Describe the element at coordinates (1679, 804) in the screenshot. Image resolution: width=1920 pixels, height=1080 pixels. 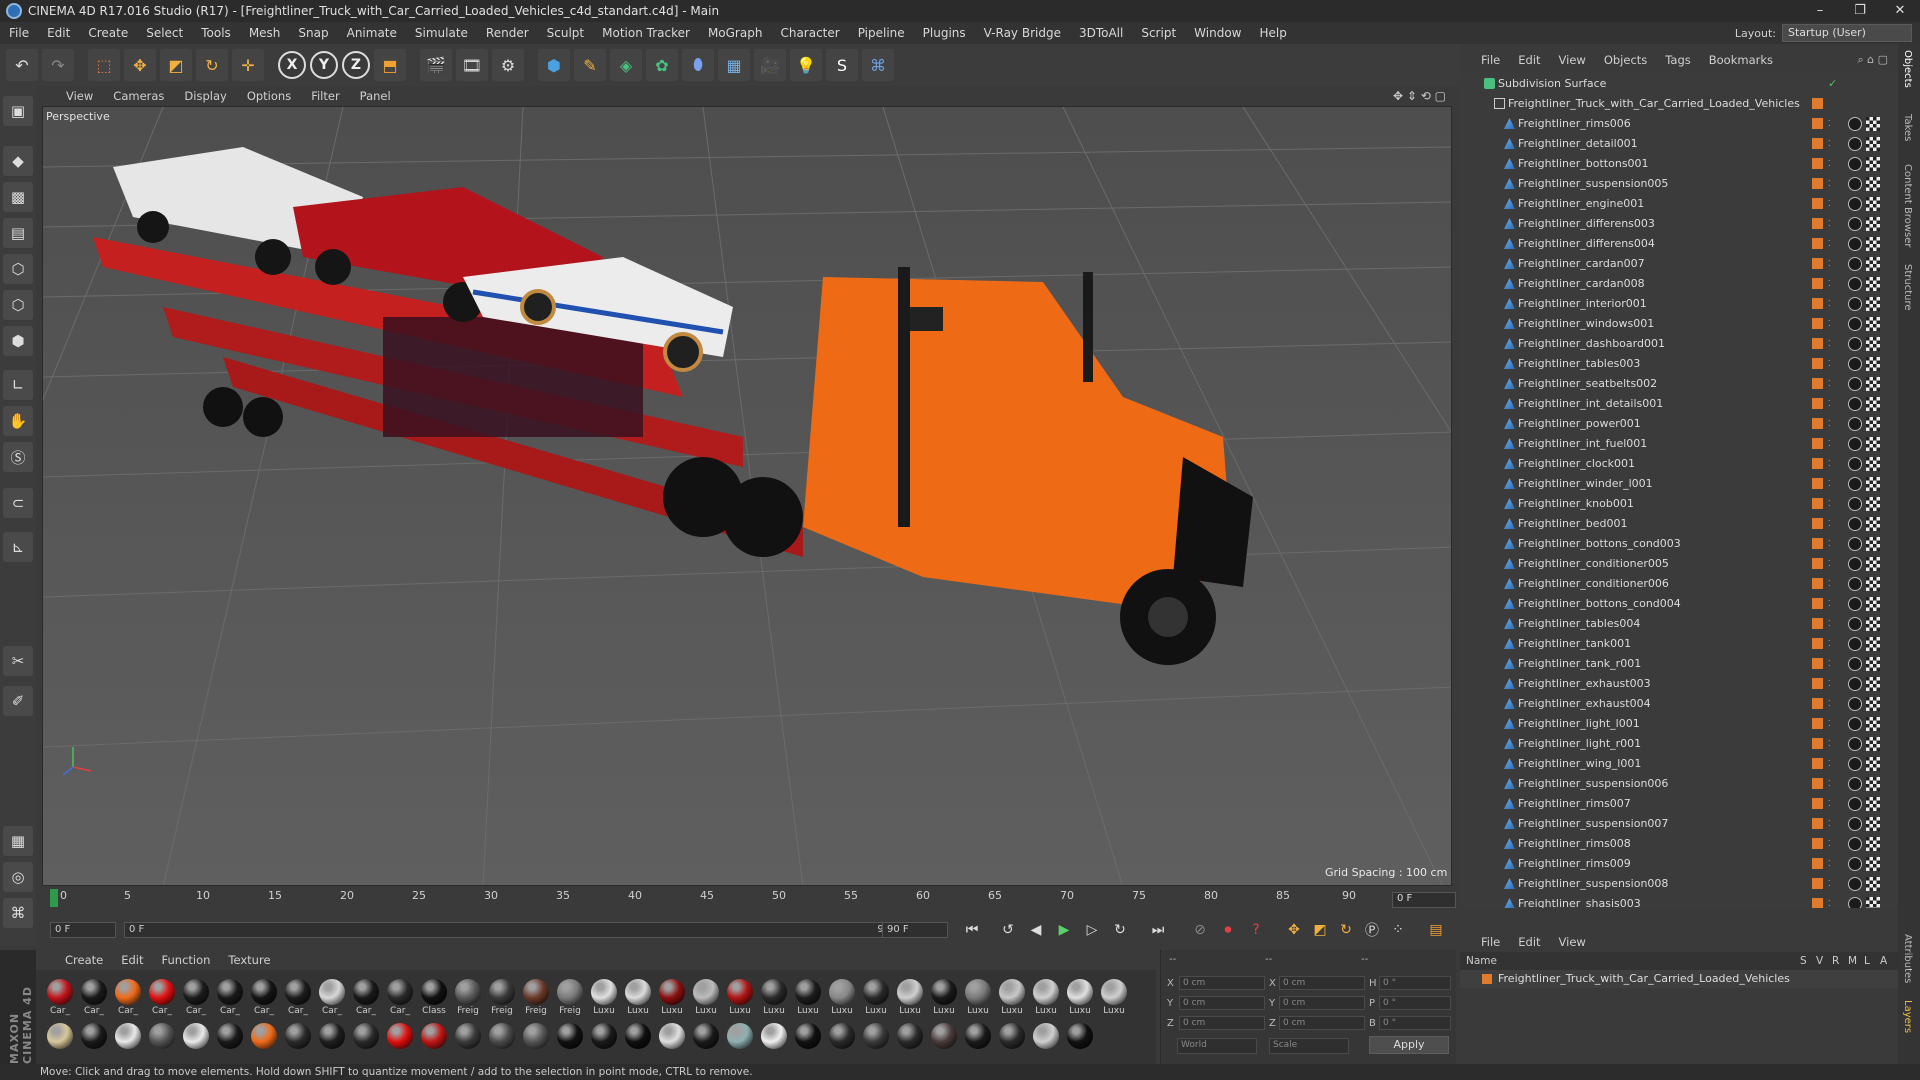
I see `tree-row-object: Freightliner_rims007 ⁚` at that location.